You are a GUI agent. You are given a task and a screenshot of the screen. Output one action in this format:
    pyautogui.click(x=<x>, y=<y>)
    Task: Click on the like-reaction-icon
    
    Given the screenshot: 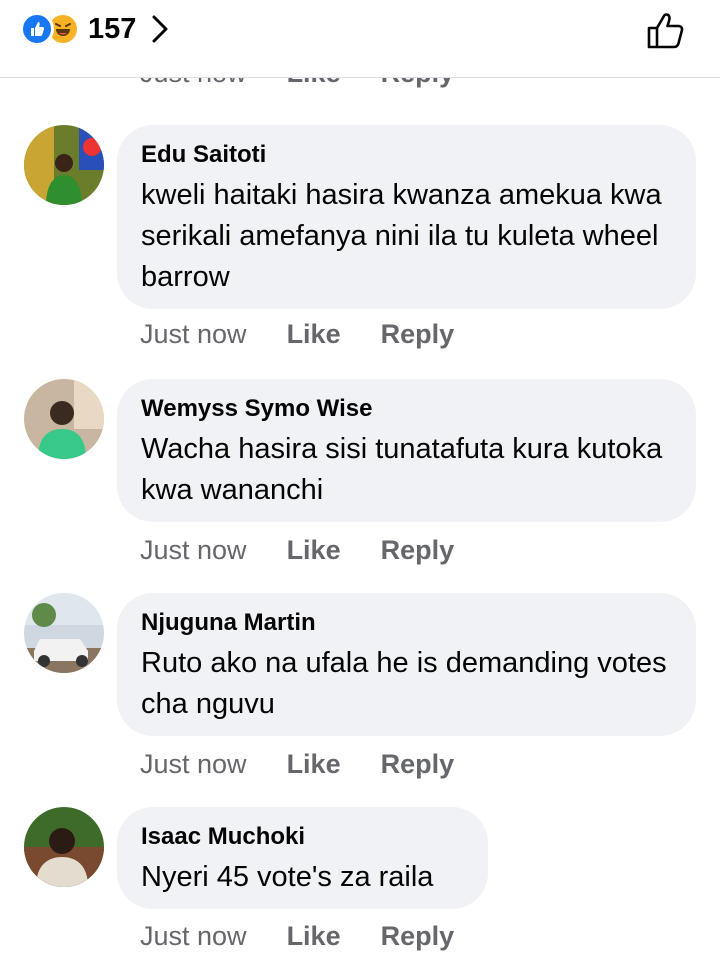 What is the action you would take?
    pyautogui.click(x=37, y=29)
    